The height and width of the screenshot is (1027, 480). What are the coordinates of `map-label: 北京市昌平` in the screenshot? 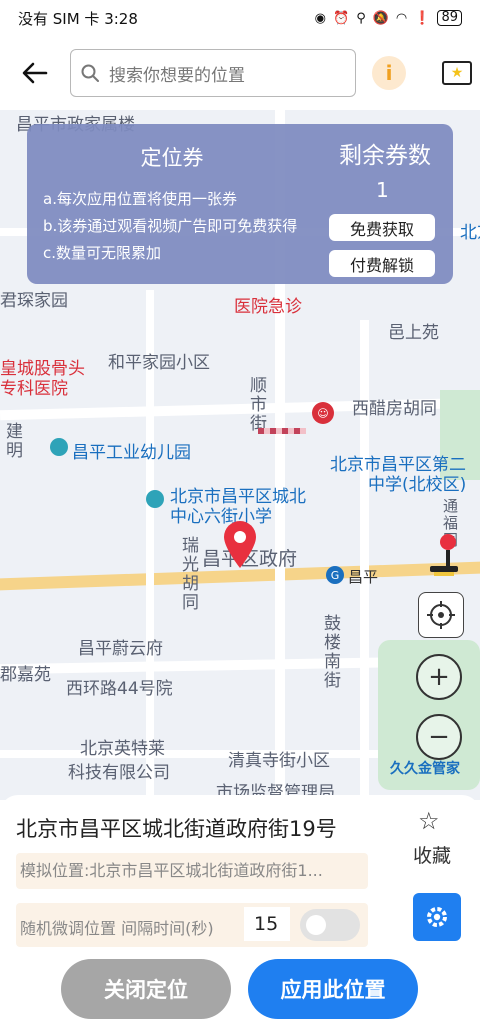 It's located at (470, 233).